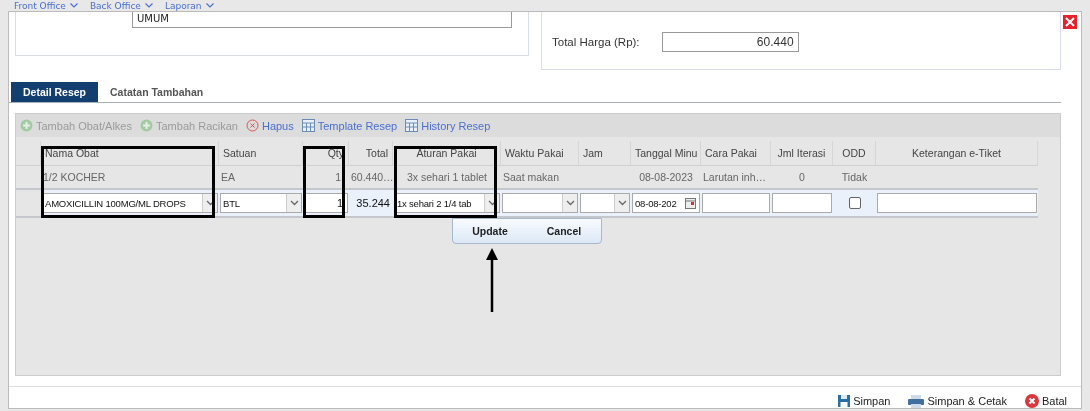  What do you see at coordinates (324, 182) in the screenshot?
I see `highlight-frame` at bounding box center [324, 182].